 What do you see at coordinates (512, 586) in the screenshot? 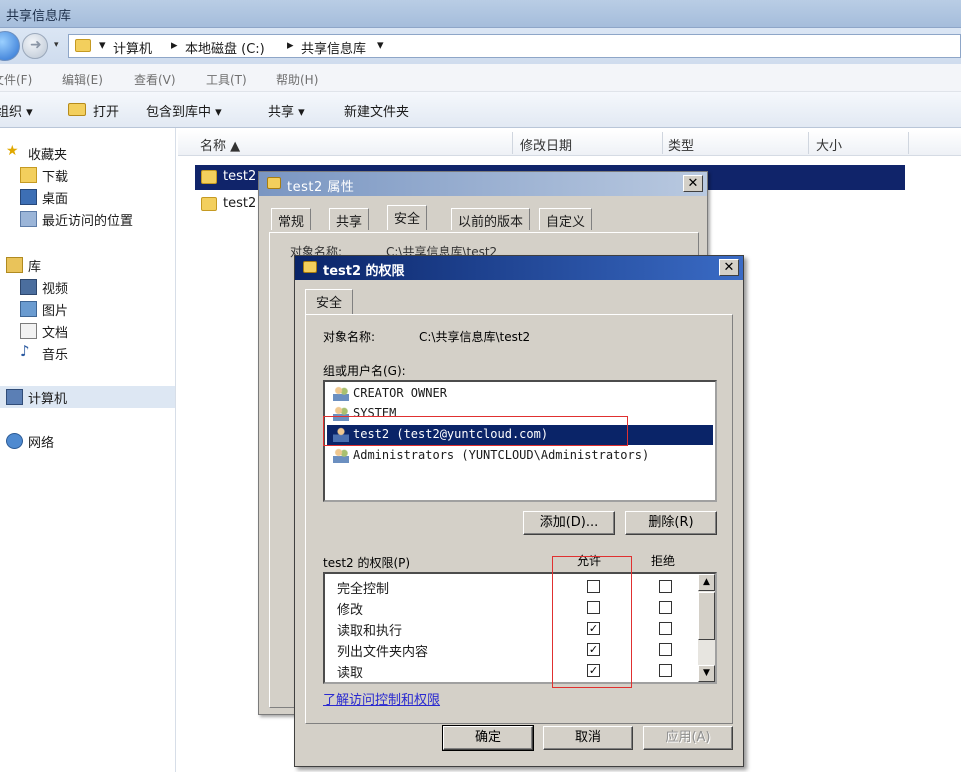
I see `permission-row-full-control: 完全控制` at bounding box center [512, 586].